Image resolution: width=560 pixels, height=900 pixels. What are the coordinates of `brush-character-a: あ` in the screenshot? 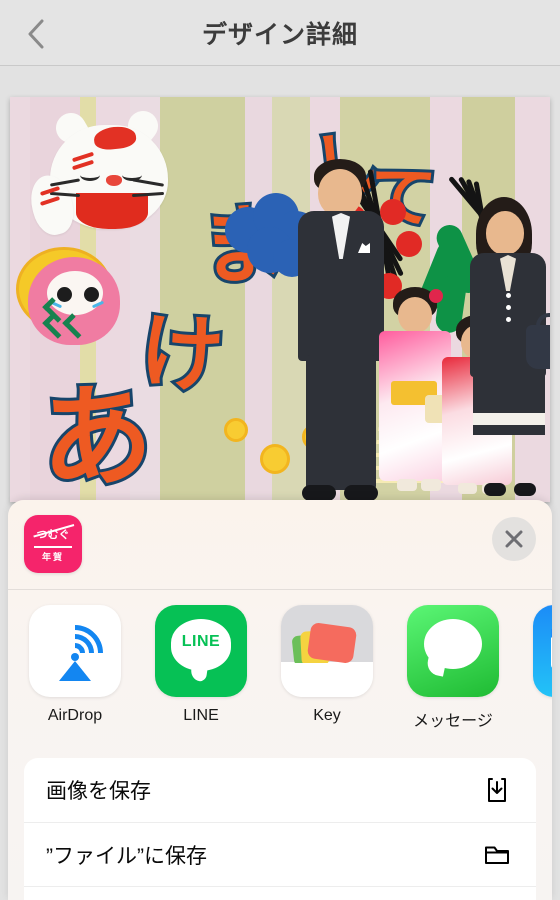 It's located at (96, 434).